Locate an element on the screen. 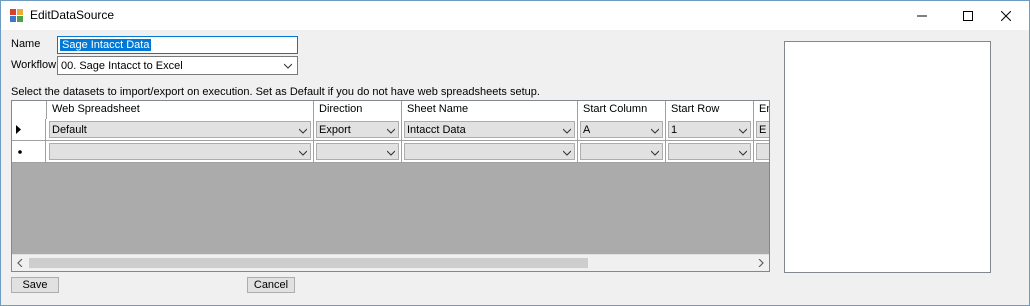 The width and height of the screenshot is (1030, 306). column-header-start-column: Start Column is located at coordinates (622, 110).